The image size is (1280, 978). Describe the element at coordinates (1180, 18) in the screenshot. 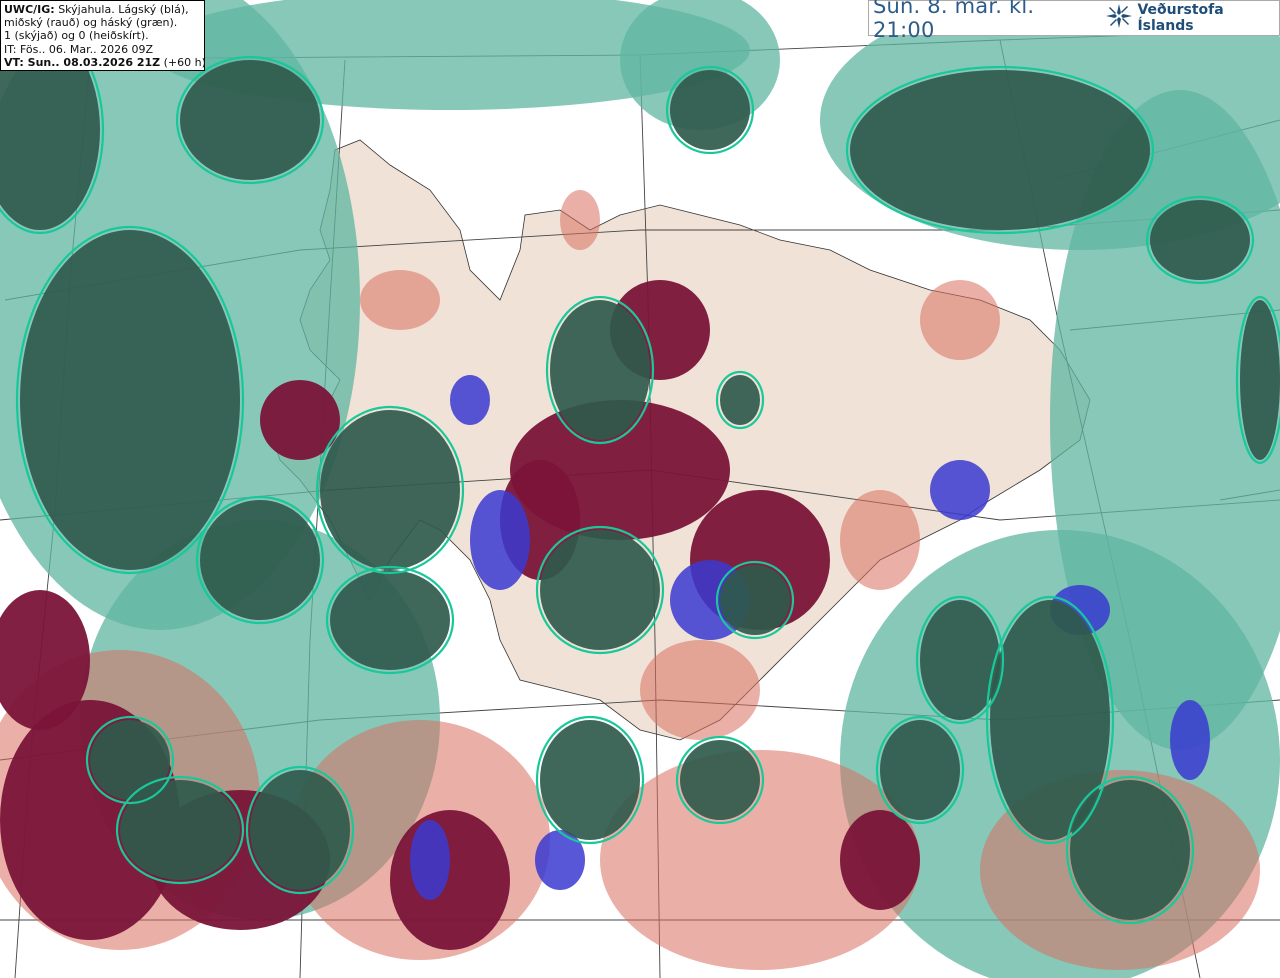

I see `logo-text: Veðurstofa Íslands` at that location.